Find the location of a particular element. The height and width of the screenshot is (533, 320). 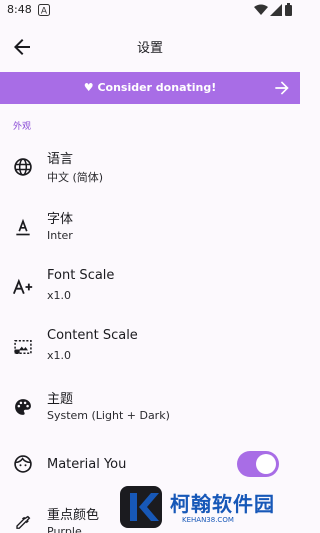

donate-banner: ♥ Consider donating! is located at coordinates (150, 88).